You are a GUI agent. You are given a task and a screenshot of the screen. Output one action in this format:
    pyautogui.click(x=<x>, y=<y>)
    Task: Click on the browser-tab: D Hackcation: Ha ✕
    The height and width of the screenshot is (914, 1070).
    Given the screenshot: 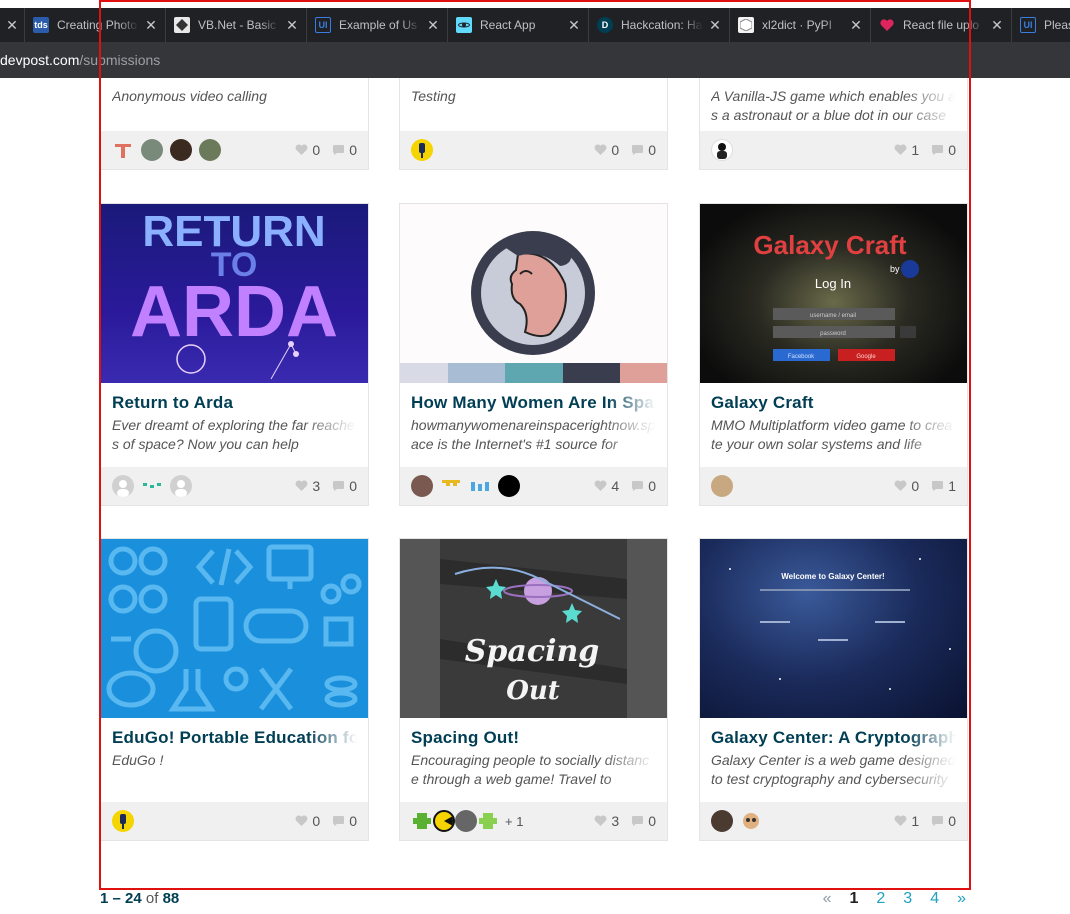 What is the action you would take?
    pyautogui.click(x=658, y=25)
    